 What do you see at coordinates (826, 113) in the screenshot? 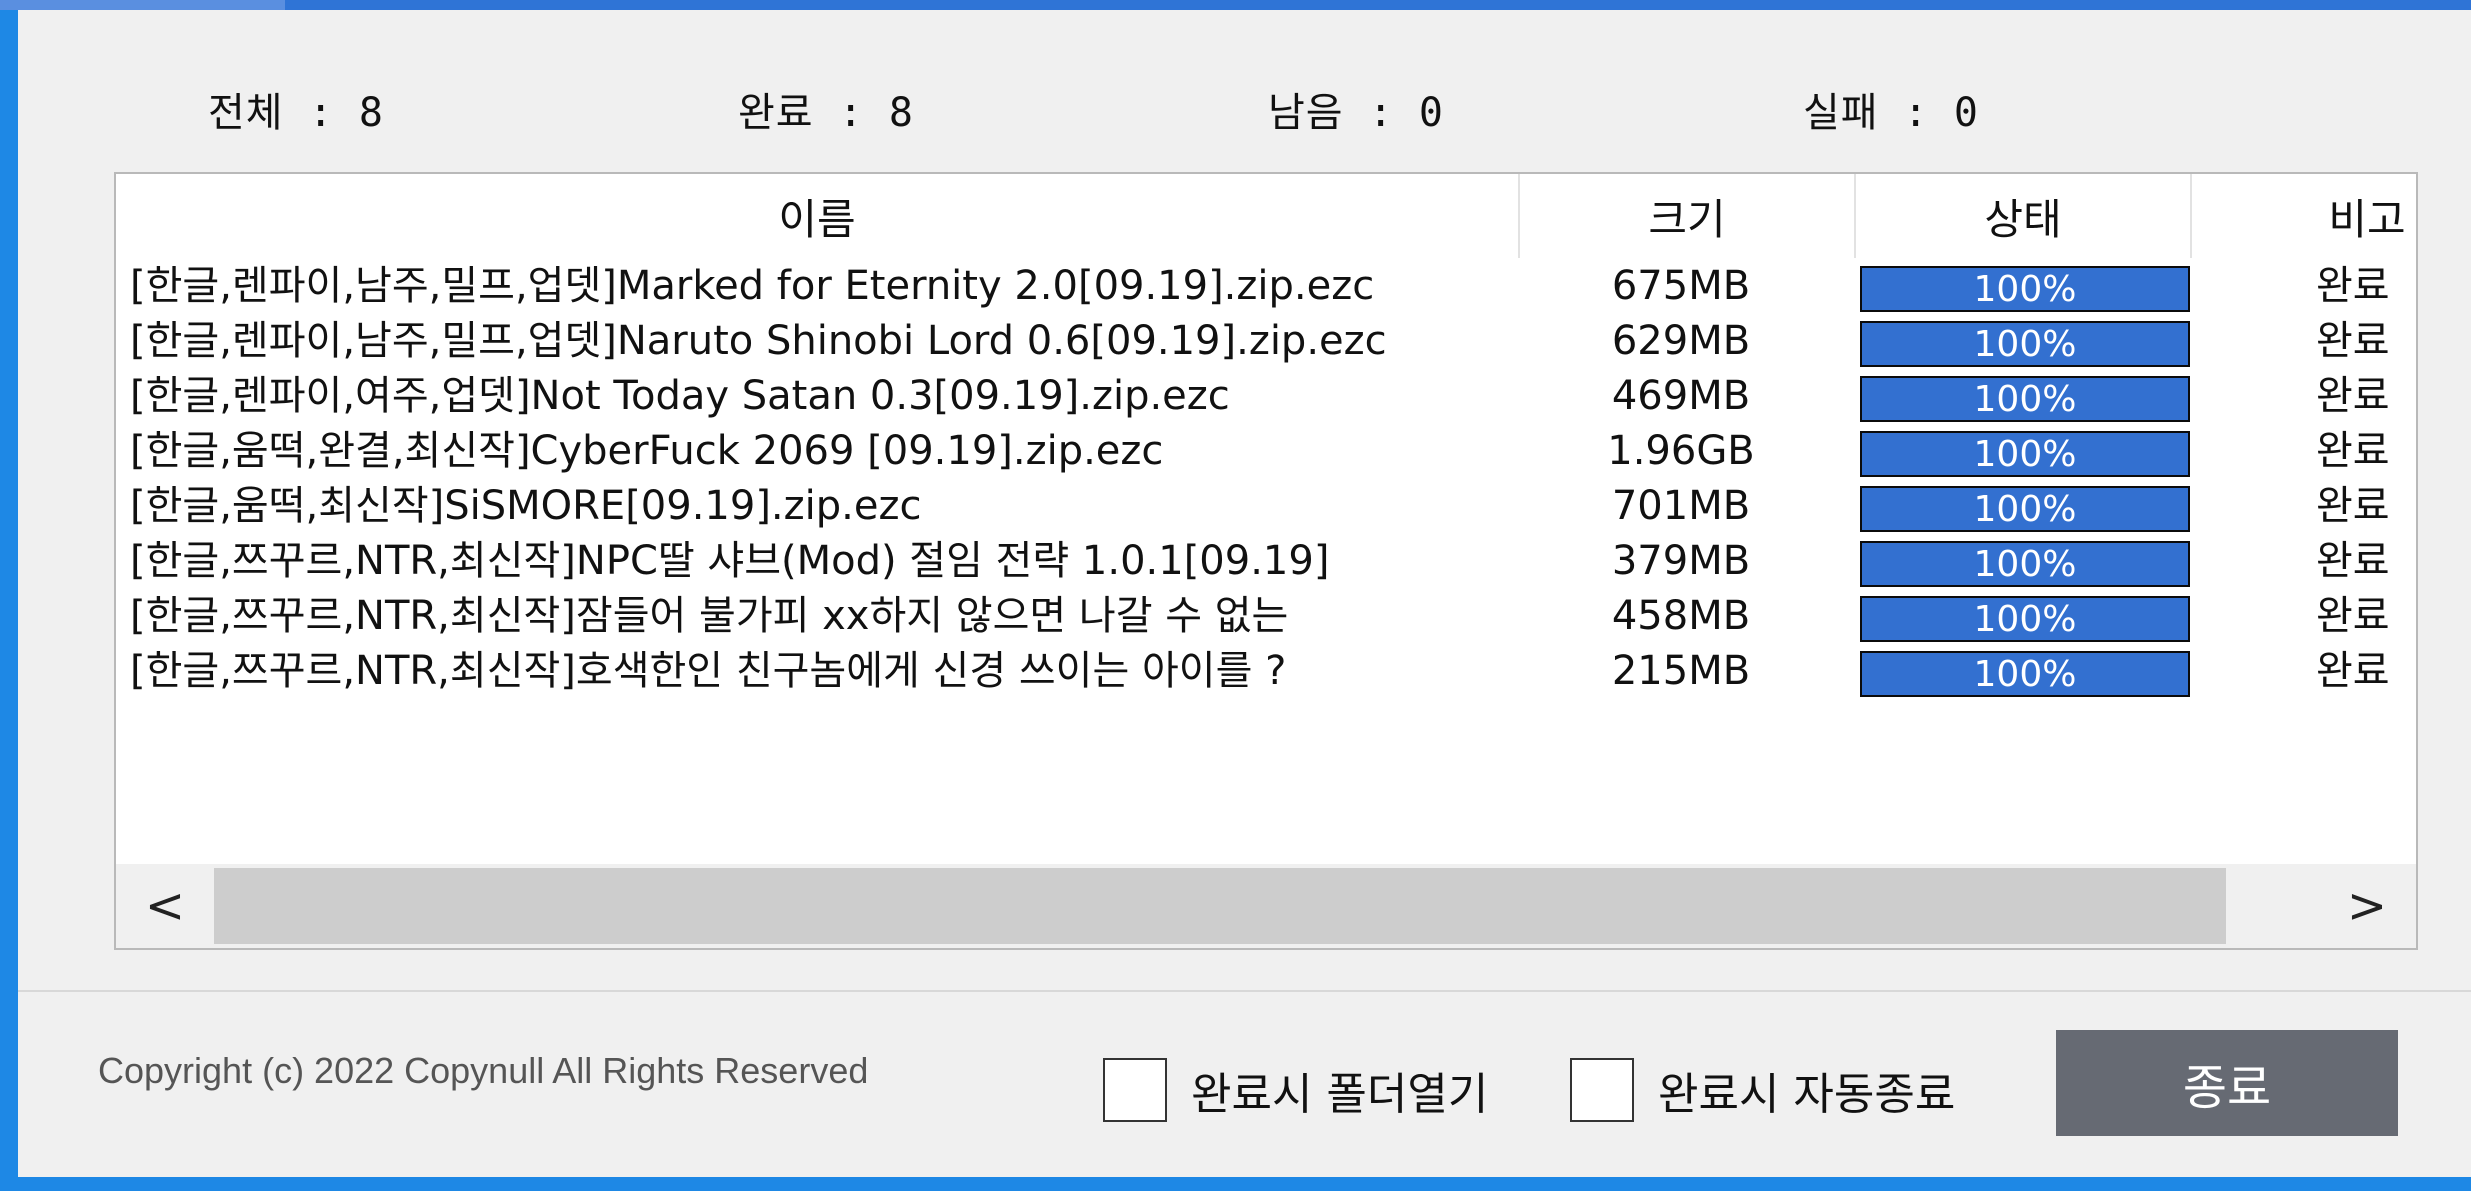
I see `stat-done: 완료 : 8` at bounding box center [826, 113].